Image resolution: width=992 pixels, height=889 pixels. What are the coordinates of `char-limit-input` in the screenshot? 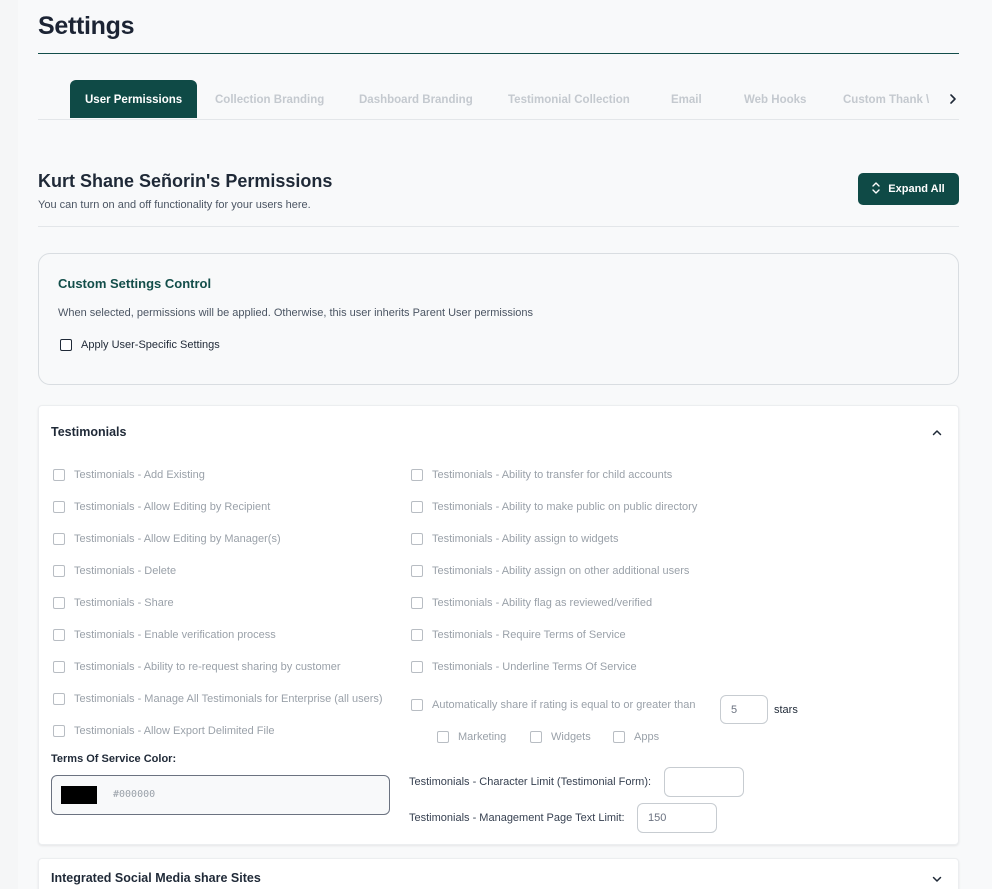 It's located at (704, 782).